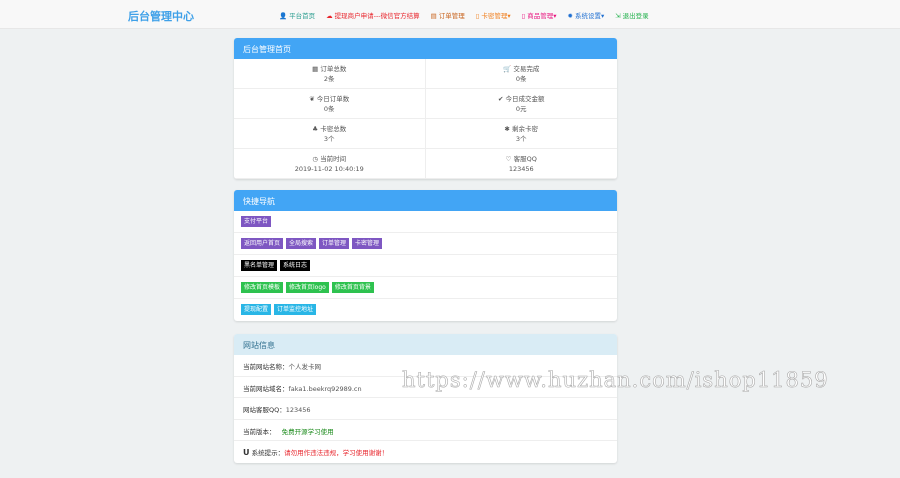  Describe the element at coordinates (425, 310) in the screenshot. I see `quick-nav-row: 提现配置 订单监控地址` at that location.